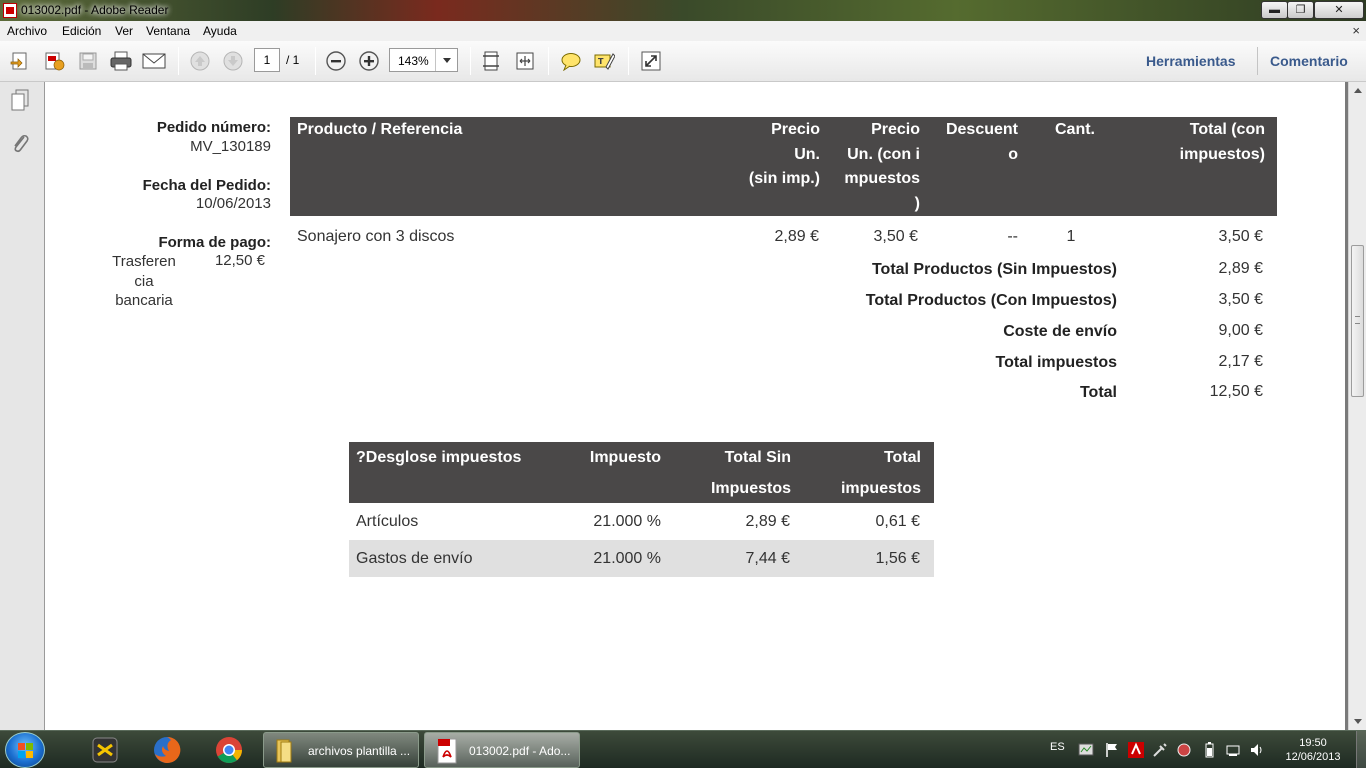  Describe the element at coordinates (267, 60) in the screenshot. I see `page-number-input: 1` at that location.